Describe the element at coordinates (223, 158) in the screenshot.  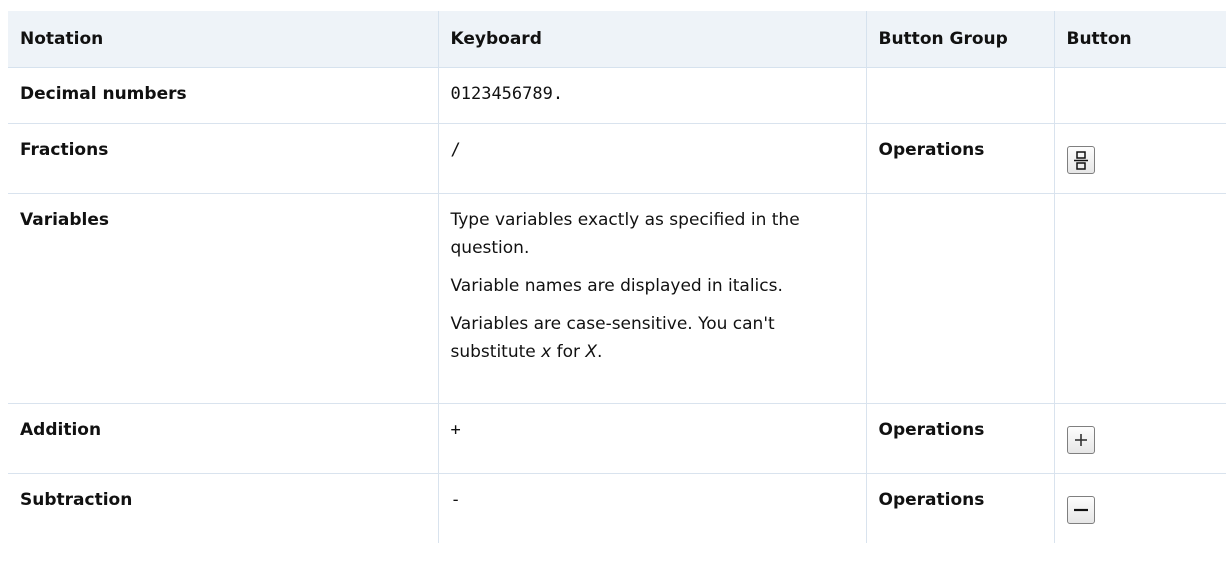
I see `notation-cell: Fractions` at that location.